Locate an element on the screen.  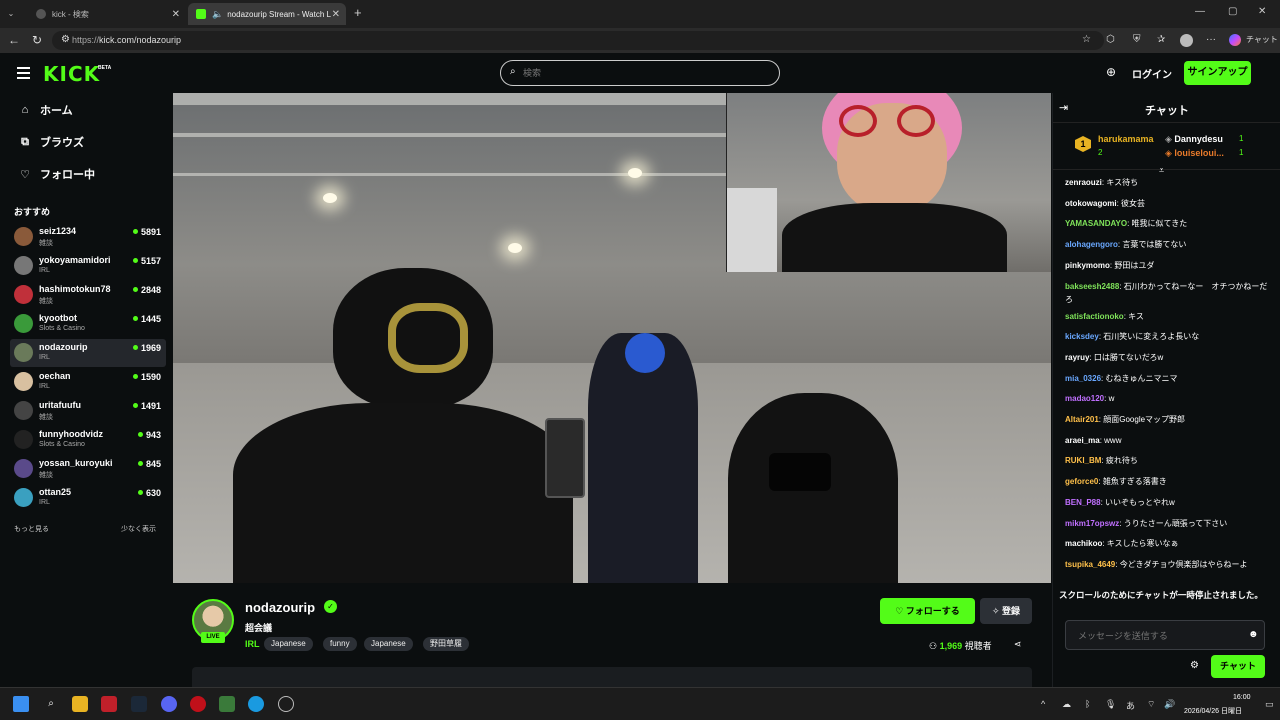
chat-username: araei_ma is located at coordinates (1082, 440).